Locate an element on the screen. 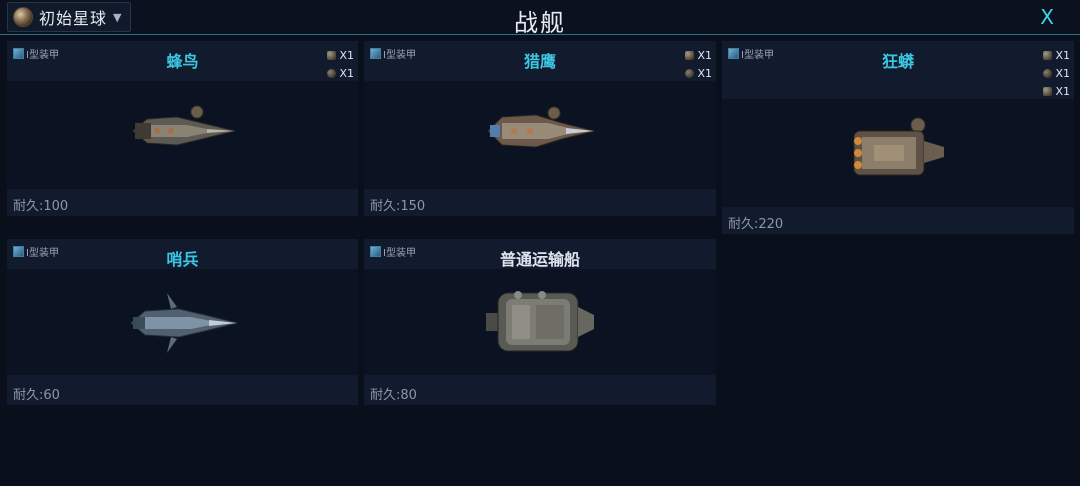 Image resolution: width=1080 pixels, height=486 pixels. ship-card-hummingbird: I型装甲 蜂鸟 X1 X1 耐久:100 is located at coordinates (182, 128).